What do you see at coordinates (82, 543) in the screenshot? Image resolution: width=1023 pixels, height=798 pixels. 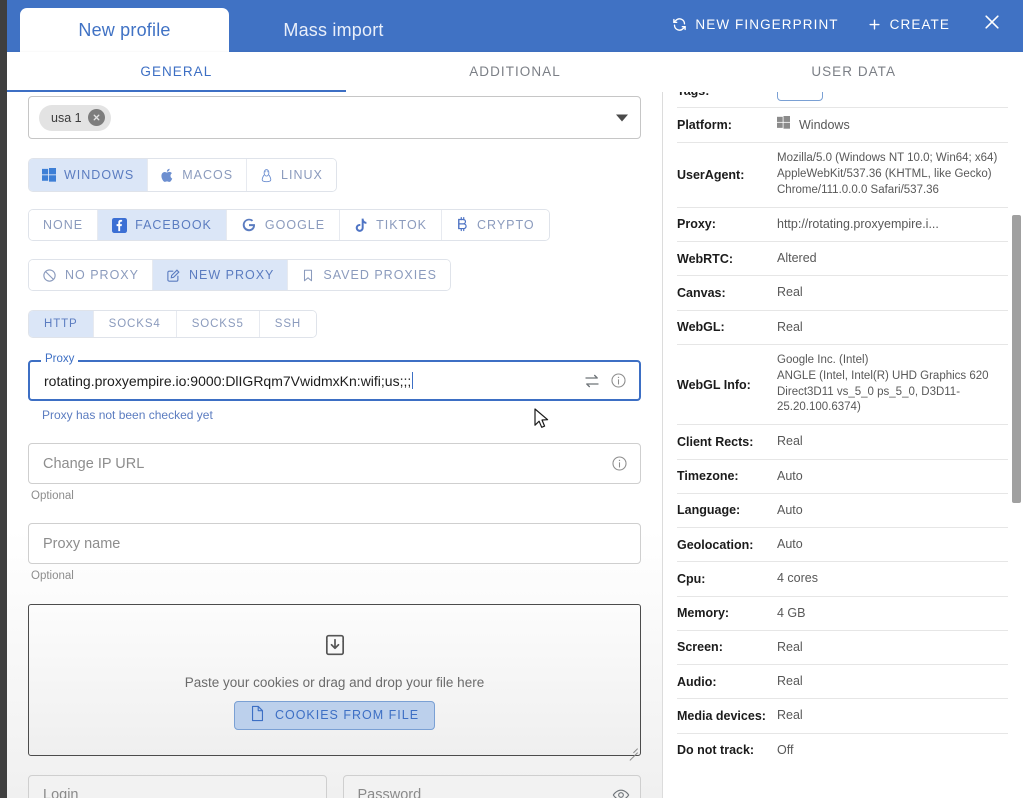 I see `proxy-name-placeholder: Proxy name` at bounding box center [82, 543].